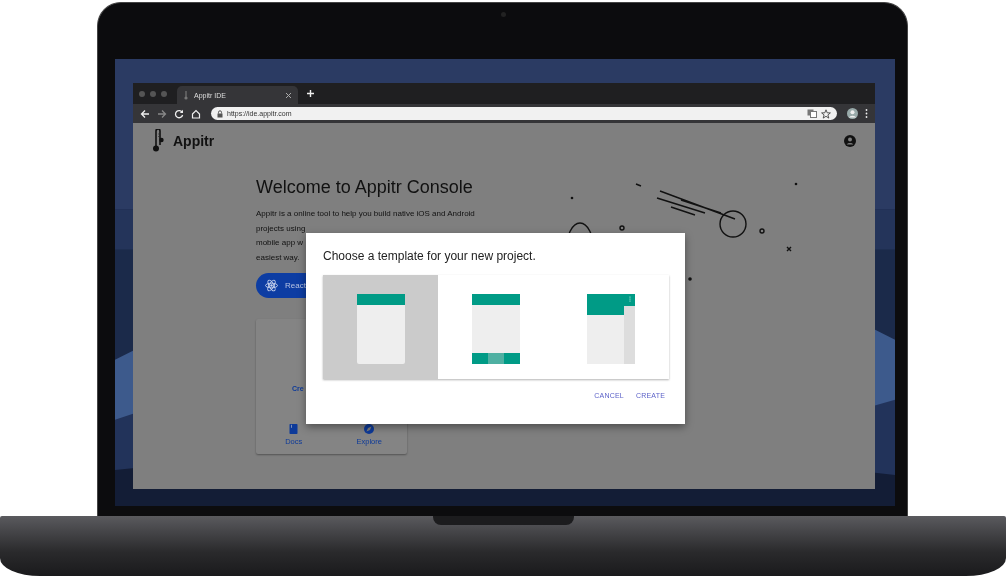 This screenshot has width=1006, height=586. I want to click on atom-icon, so click(271, 285).